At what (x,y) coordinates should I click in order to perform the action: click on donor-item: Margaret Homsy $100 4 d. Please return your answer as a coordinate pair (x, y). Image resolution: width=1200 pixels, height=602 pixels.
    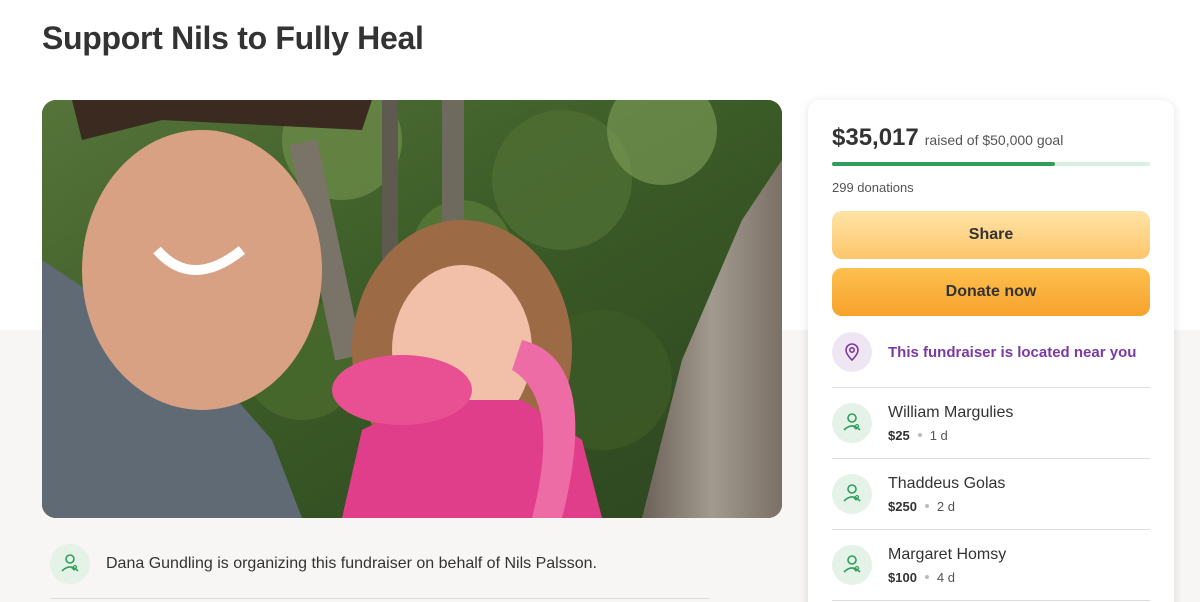
    Looking at the image, I should click on (991, 565).